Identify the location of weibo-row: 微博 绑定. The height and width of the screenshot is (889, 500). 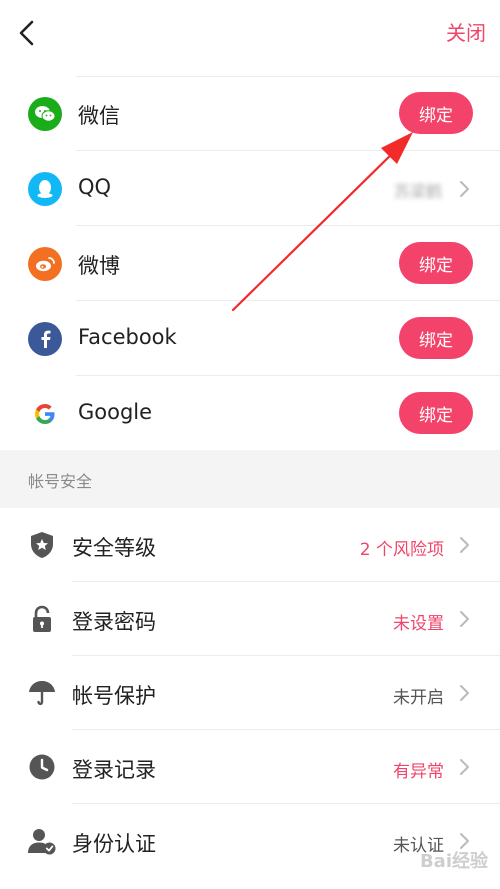
(250, 263).